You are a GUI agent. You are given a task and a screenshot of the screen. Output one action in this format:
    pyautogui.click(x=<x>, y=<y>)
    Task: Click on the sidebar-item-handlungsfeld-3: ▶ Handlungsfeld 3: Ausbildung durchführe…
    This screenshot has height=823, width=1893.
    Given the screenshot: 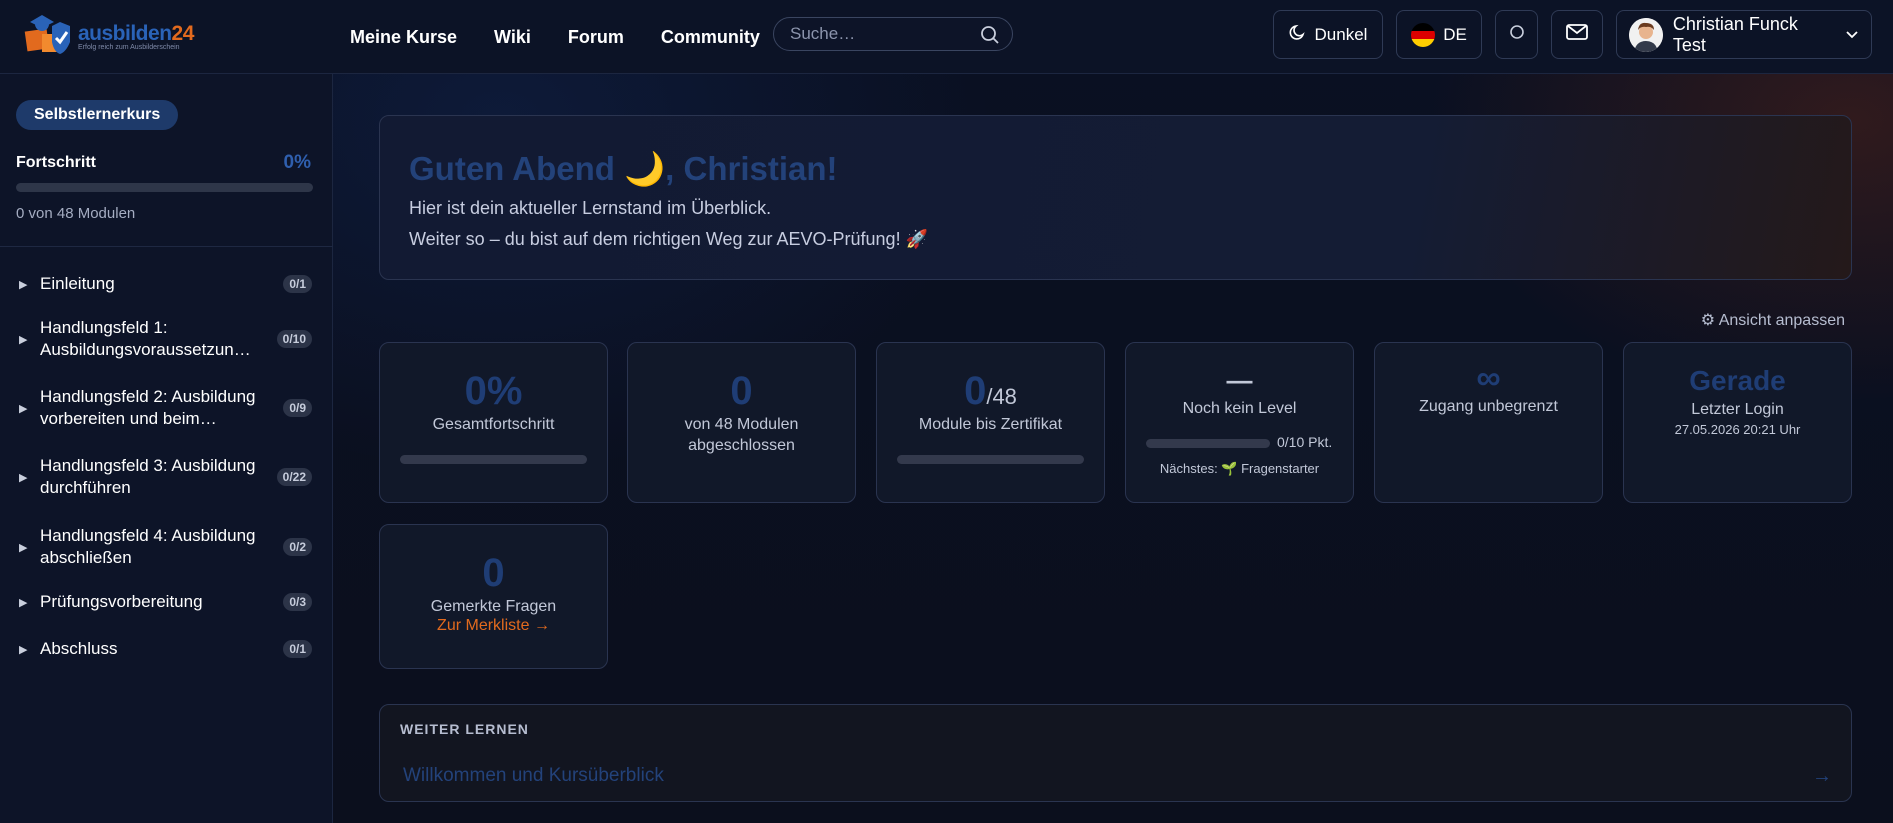 What is the action you would take?
    pyautogui.click(x=166, y=477)
    